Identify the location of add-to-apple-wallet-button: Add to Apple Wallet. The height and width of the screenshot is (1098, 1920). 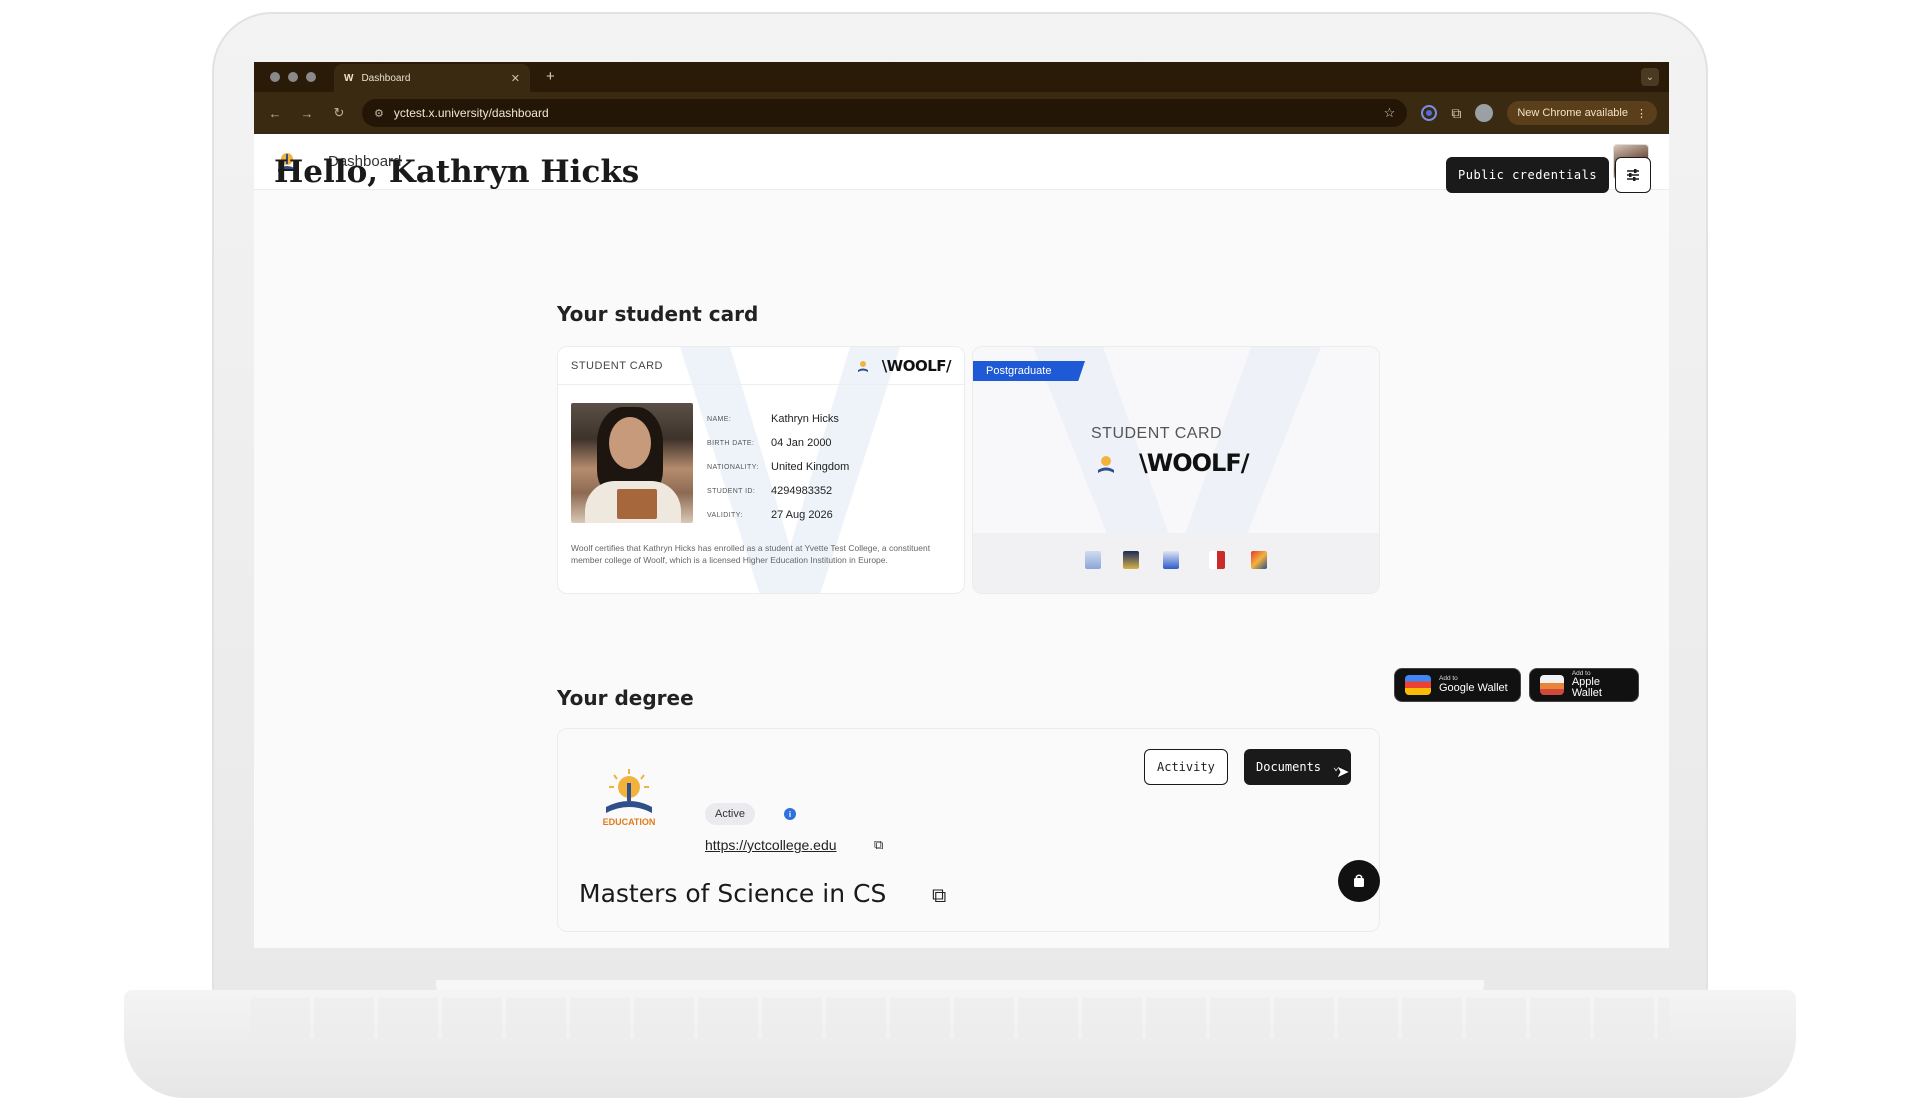
(1584, 685).